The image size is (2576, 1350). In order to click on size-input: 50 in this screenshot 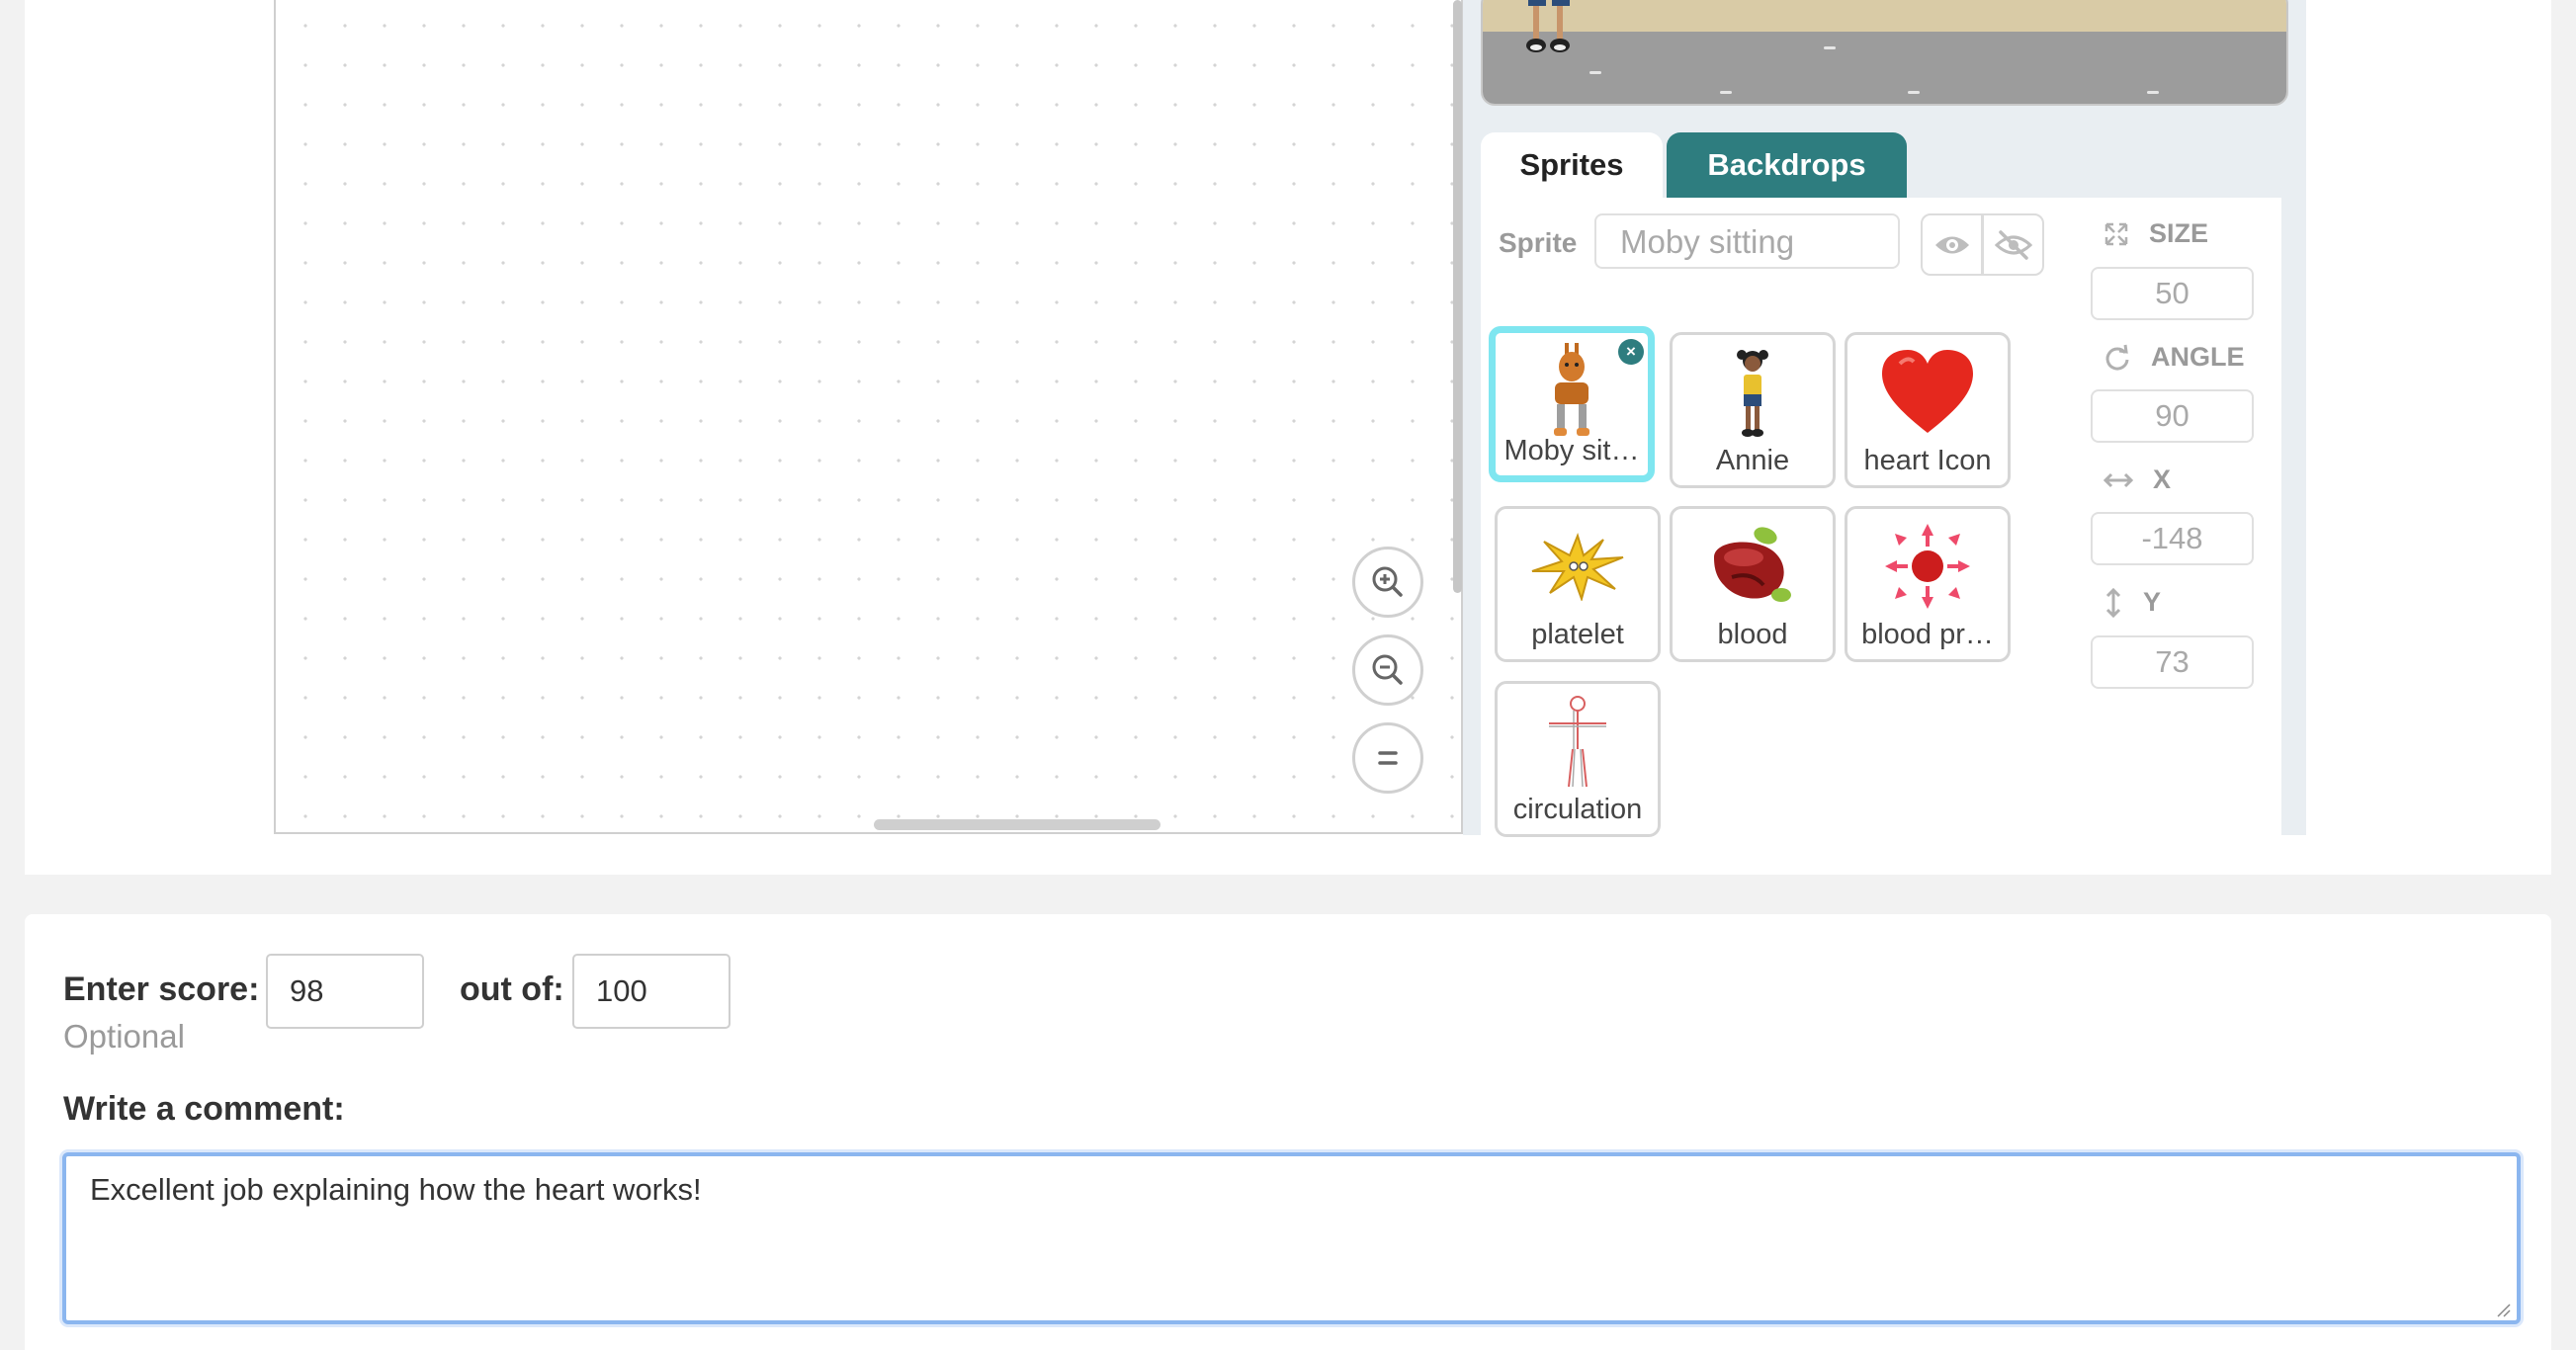, I will do `click(2172, 293)`.